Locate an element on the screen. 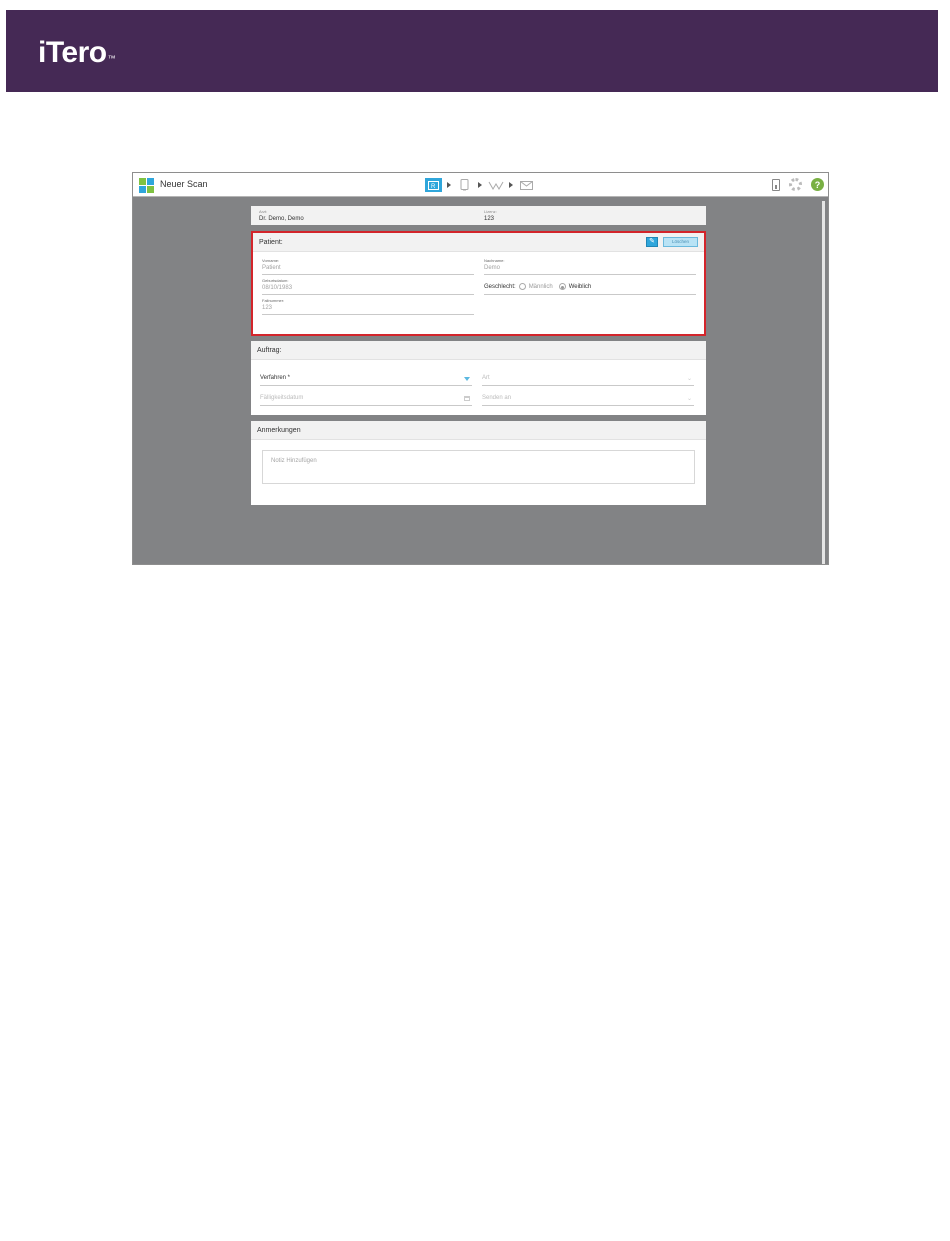 The image size is (950, 1241). gear-icon is located at coordinates (795, 184).